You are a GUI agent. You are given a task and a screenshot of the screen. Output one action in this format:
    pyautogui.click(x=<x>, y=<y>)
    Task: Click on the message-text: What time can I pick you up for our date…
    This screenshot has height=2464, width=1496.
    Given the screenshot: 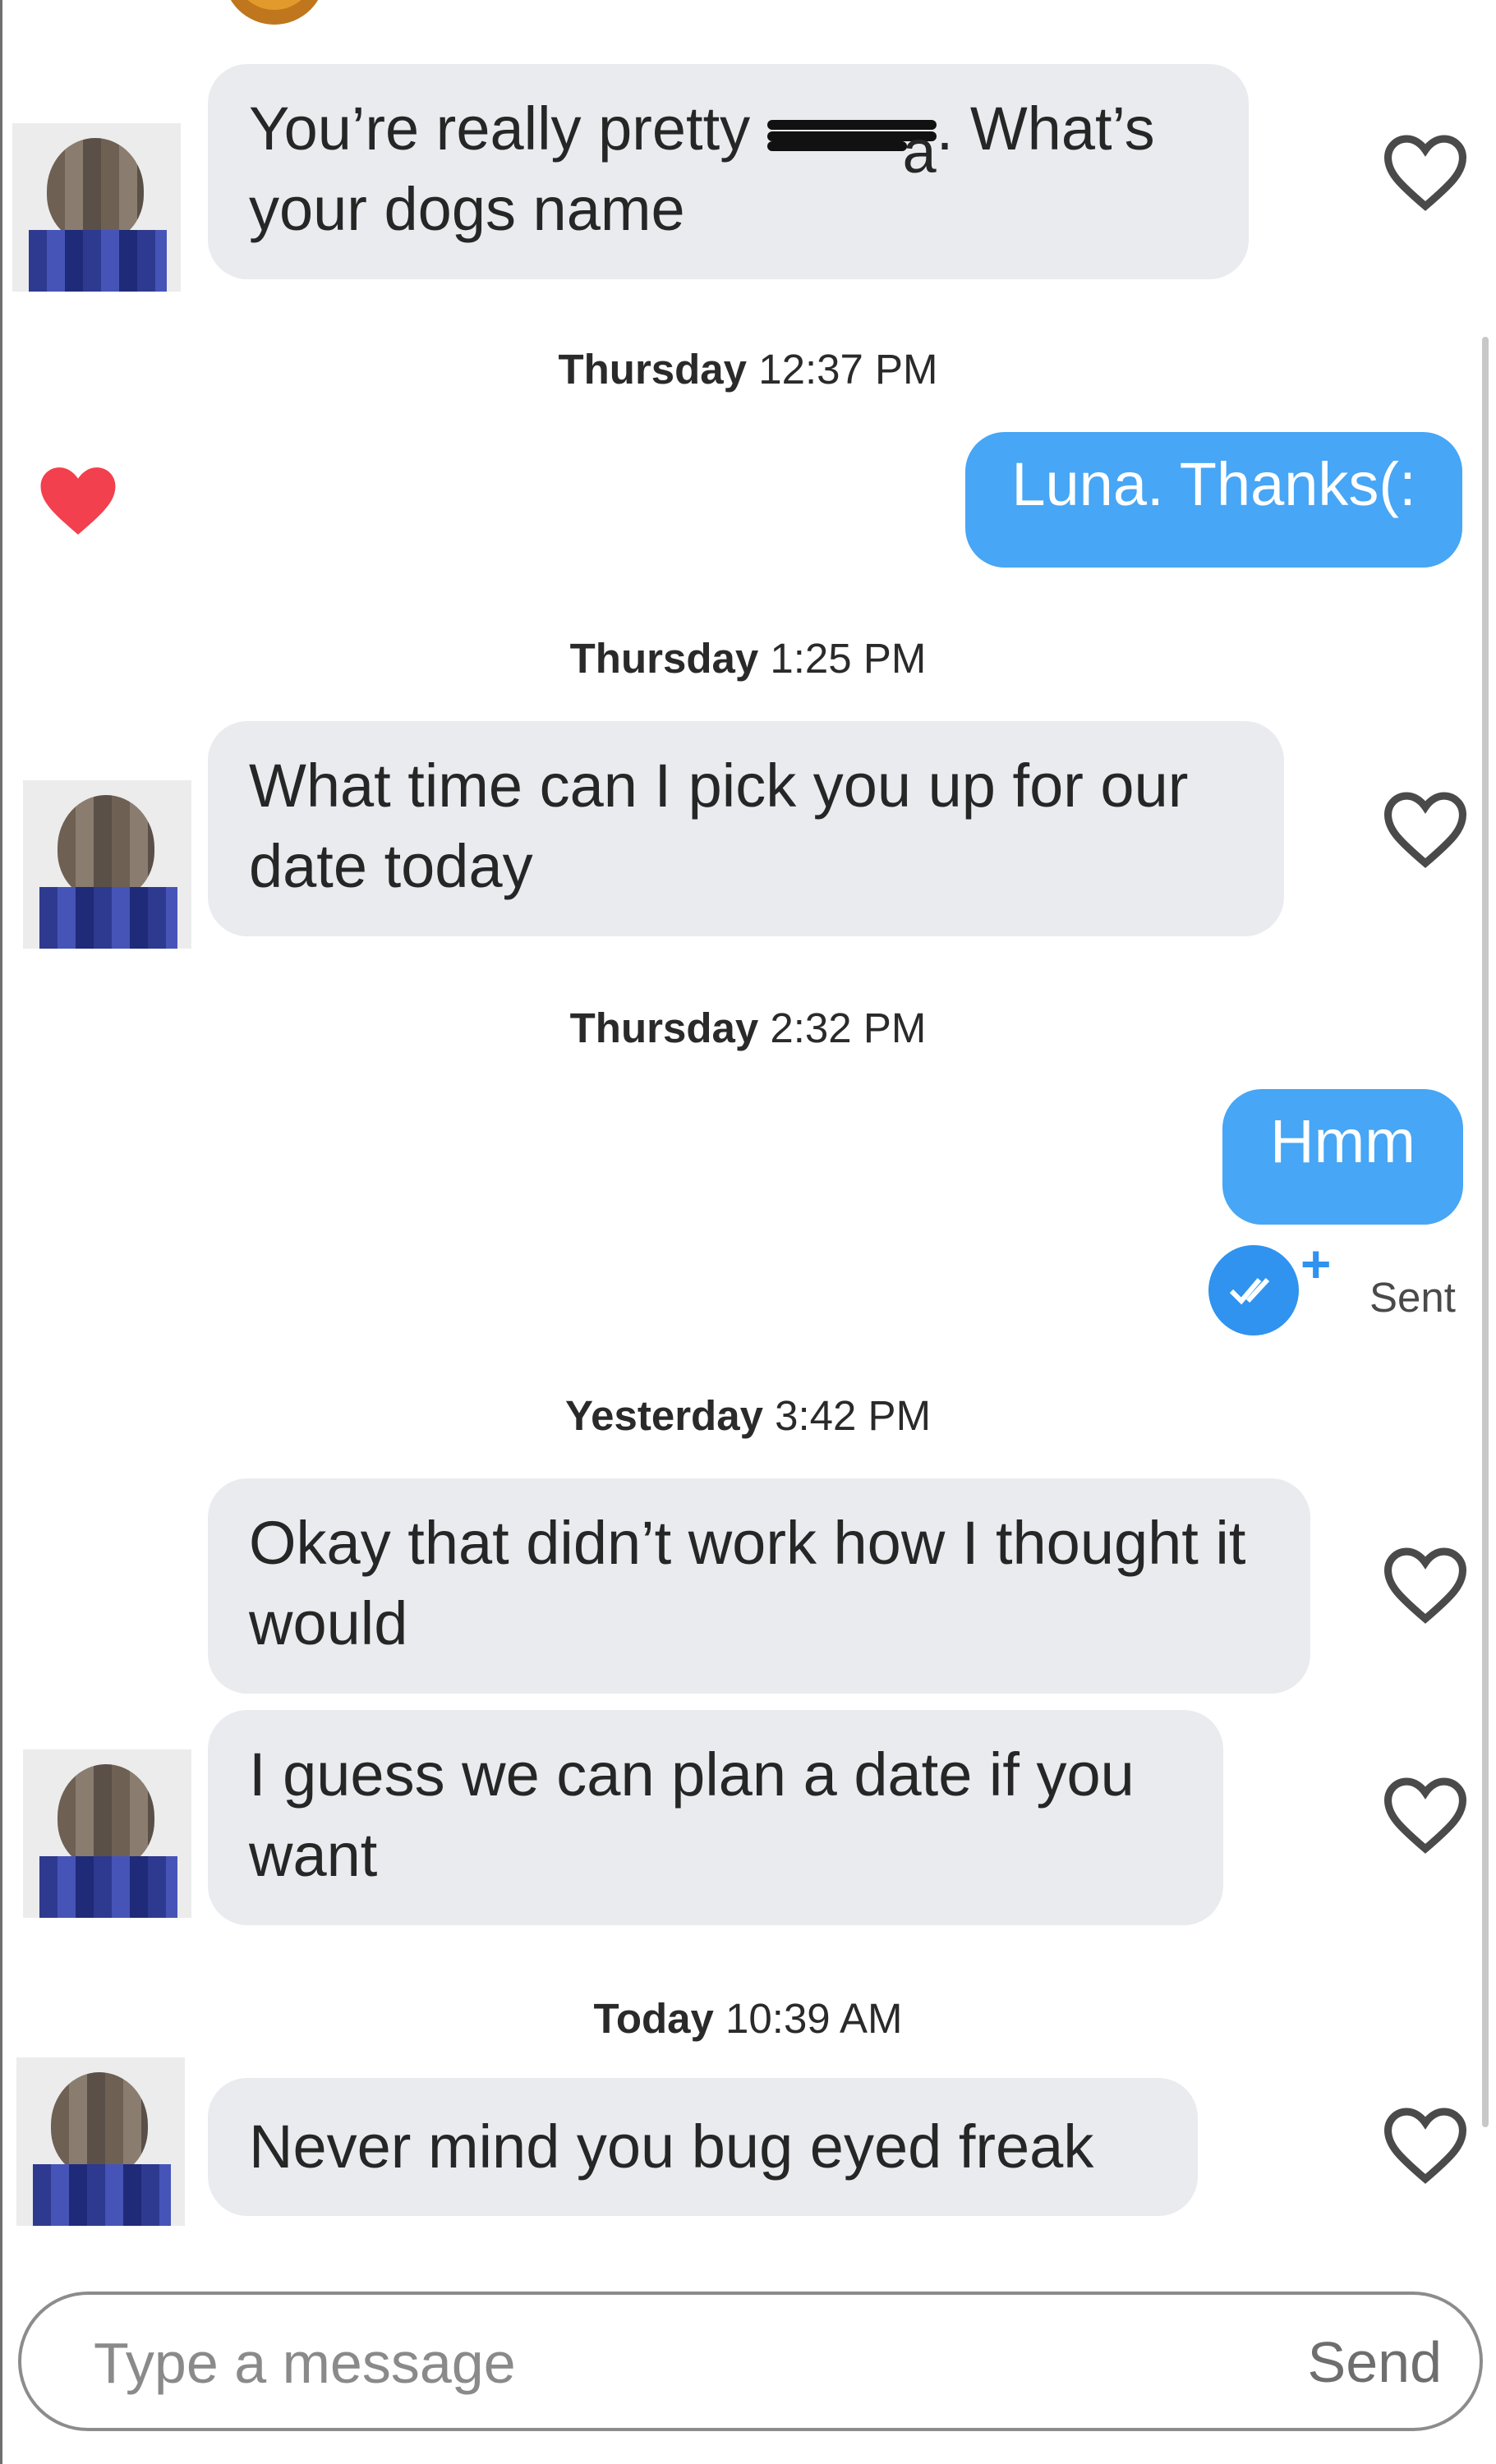 What is the action you would take?
    pyautogui.click(x=719, y=826)
    